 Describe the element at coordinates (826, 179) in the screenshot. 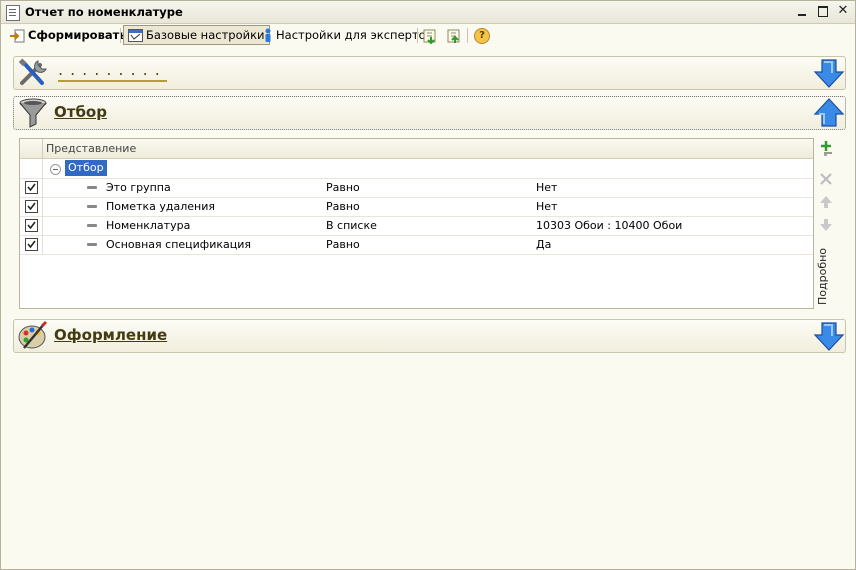

I see `delete-icon` at that location.